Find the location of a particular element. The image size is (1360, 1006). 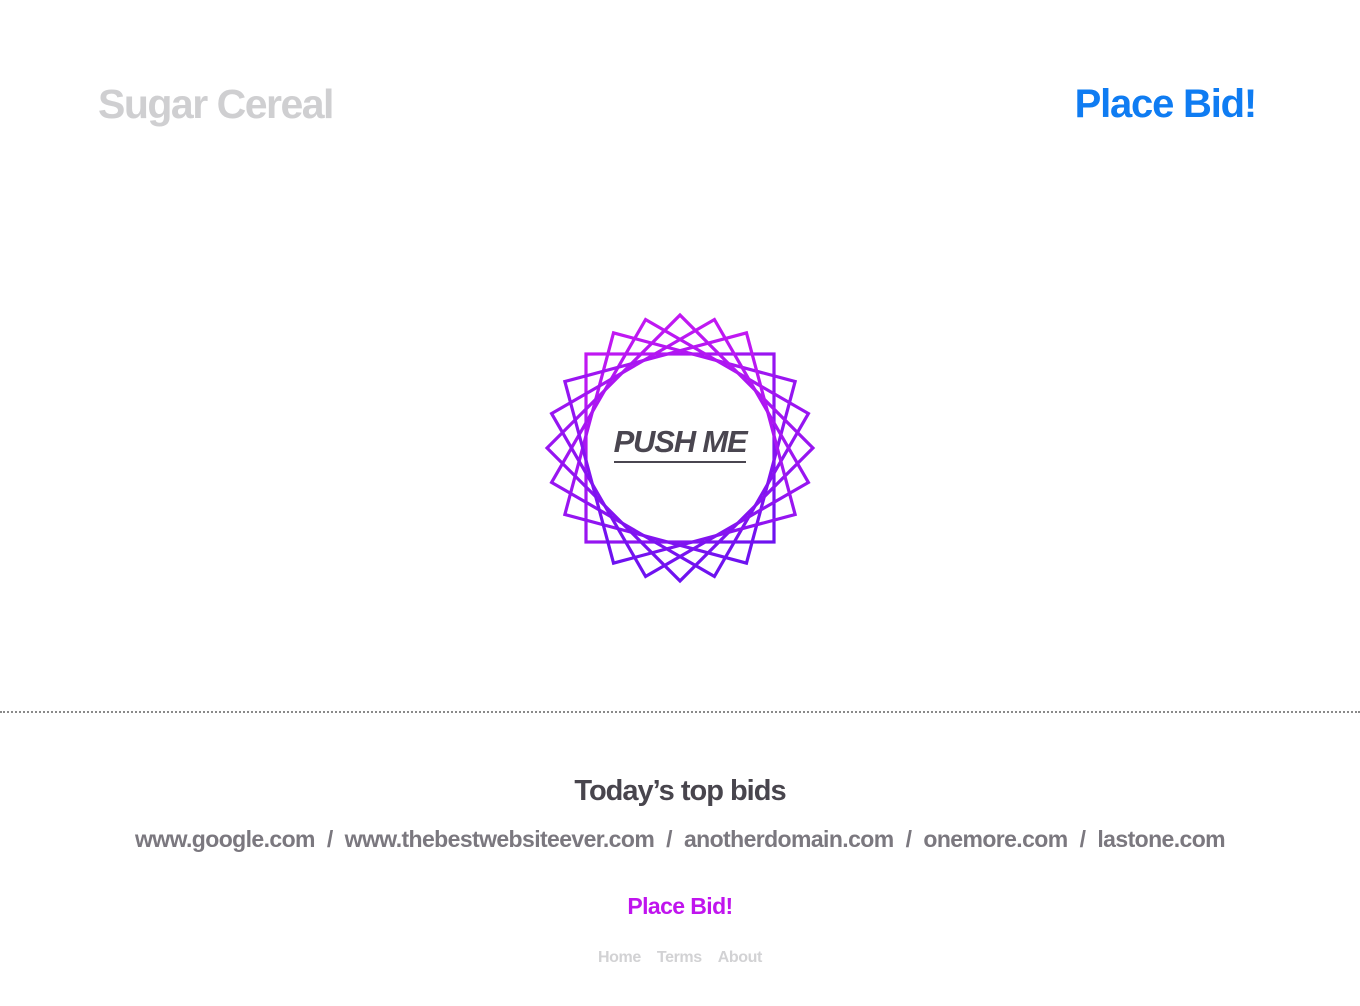

bid-link-thebestwebsiteever: www.thebestwebsiteever.com is located at coordinates (500, 839).